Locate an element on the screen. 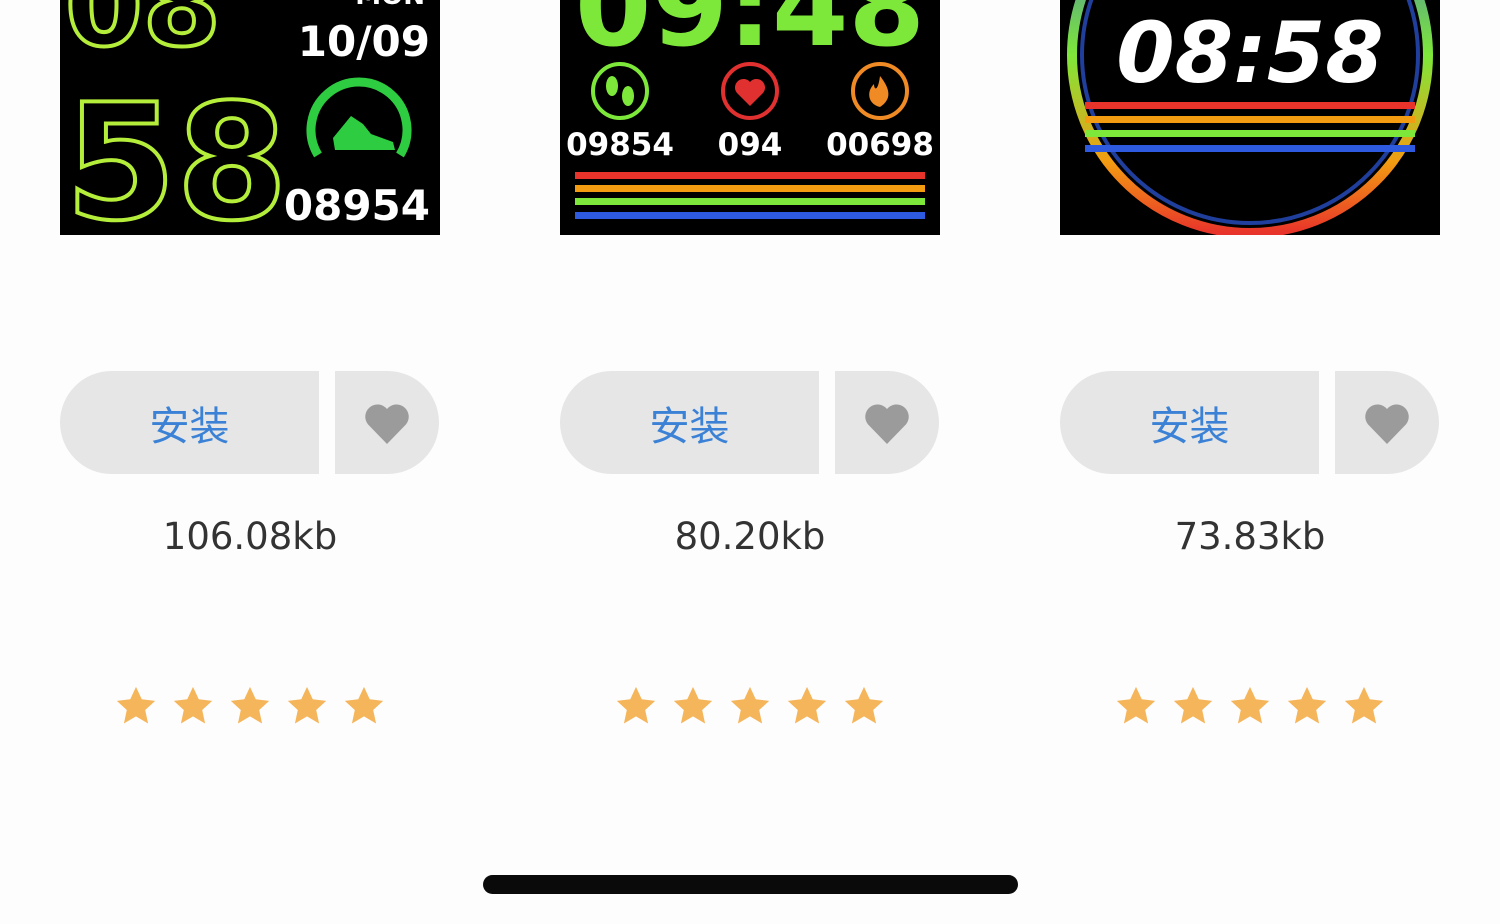  file-size: 73.83kb is located at coordinates (1250, 536).